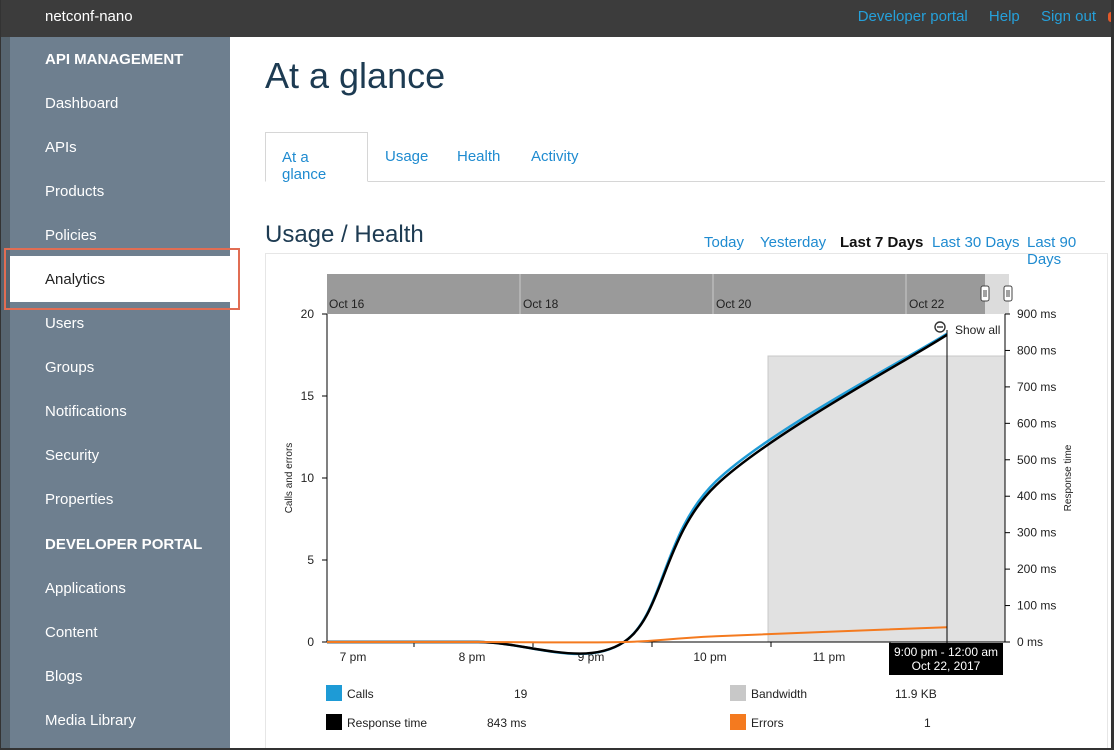  What do you see at coordinates (308, 314) in the screenshot?
I see `y-left-tick-label: 20` at bounding box center [308, 314].